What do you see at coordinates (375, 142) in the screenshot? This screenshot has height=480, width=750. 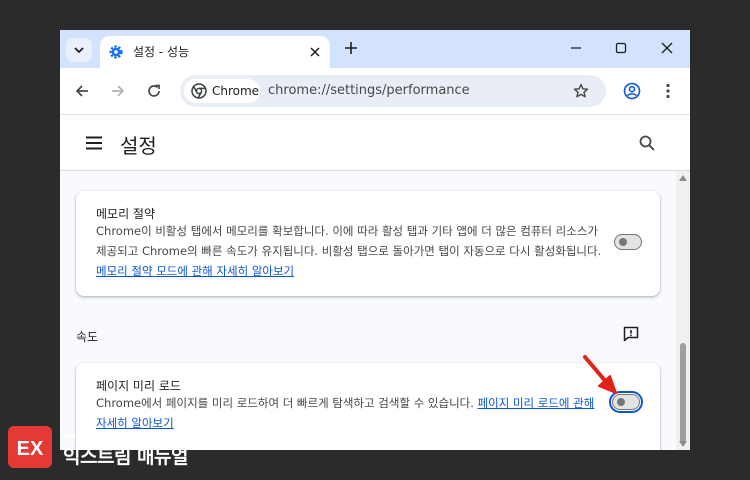 I see `settings-header: 설정` at bounding box center [375, 142].